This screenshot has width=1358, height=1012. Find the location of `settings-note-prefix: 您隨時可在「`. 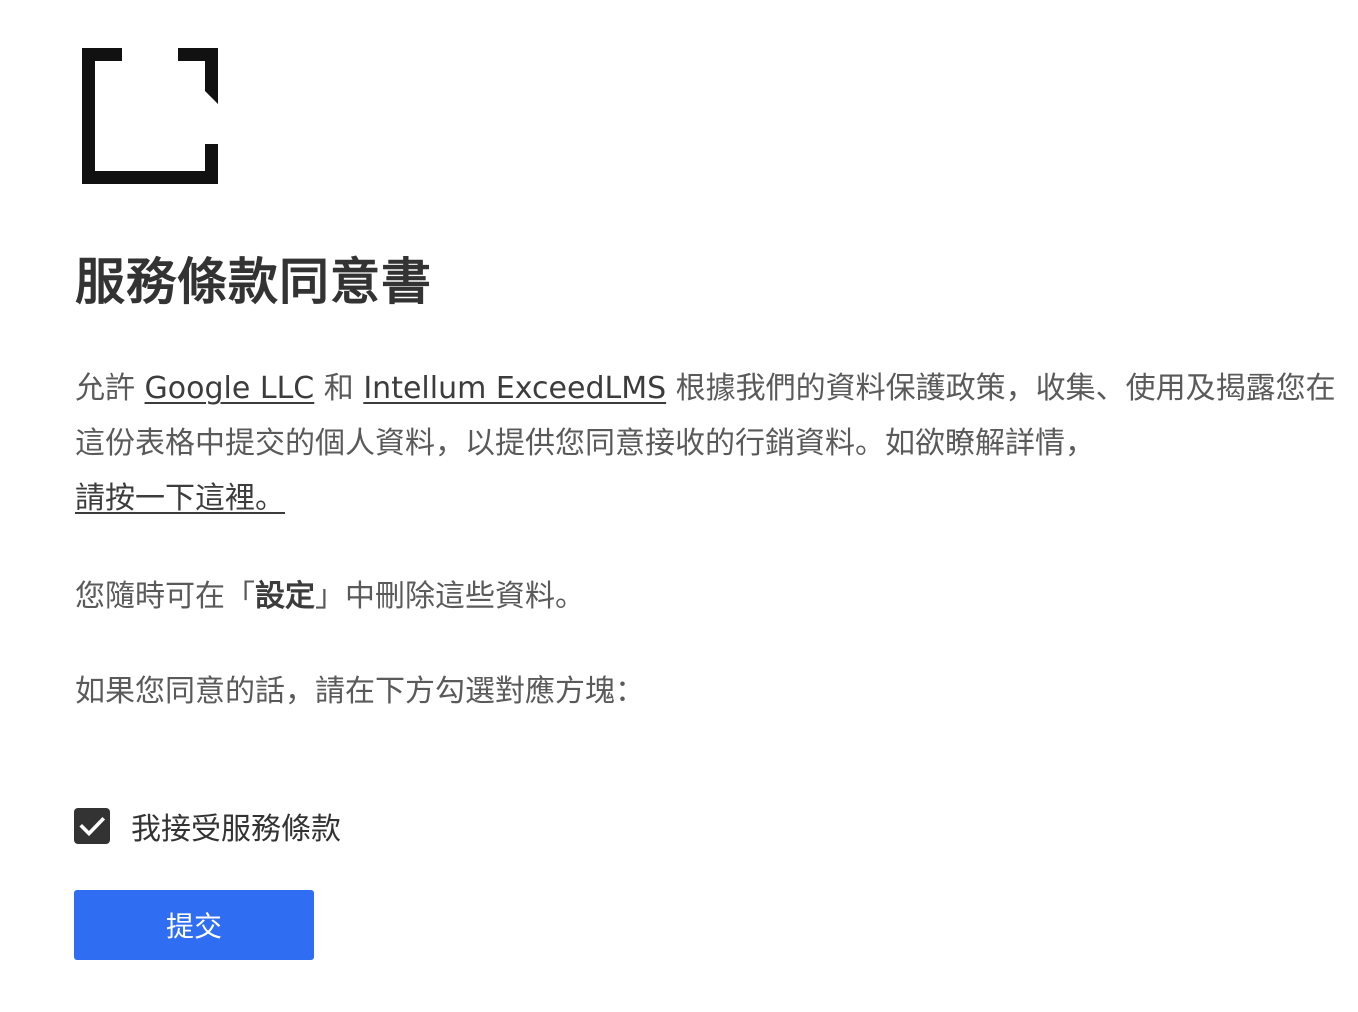

settings-note-prefix: 您隨時可在「 is located at coordinates (165, 596).